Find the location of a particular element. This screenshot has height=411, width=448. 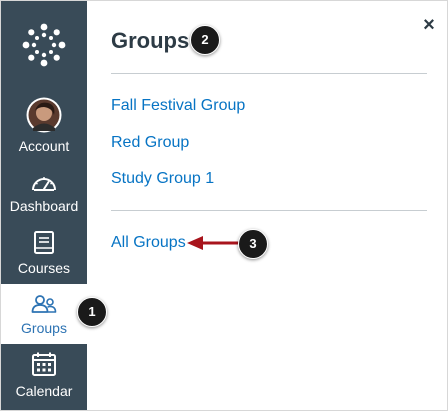

step-badge-3: 3 is located at coordinates (253, 244).